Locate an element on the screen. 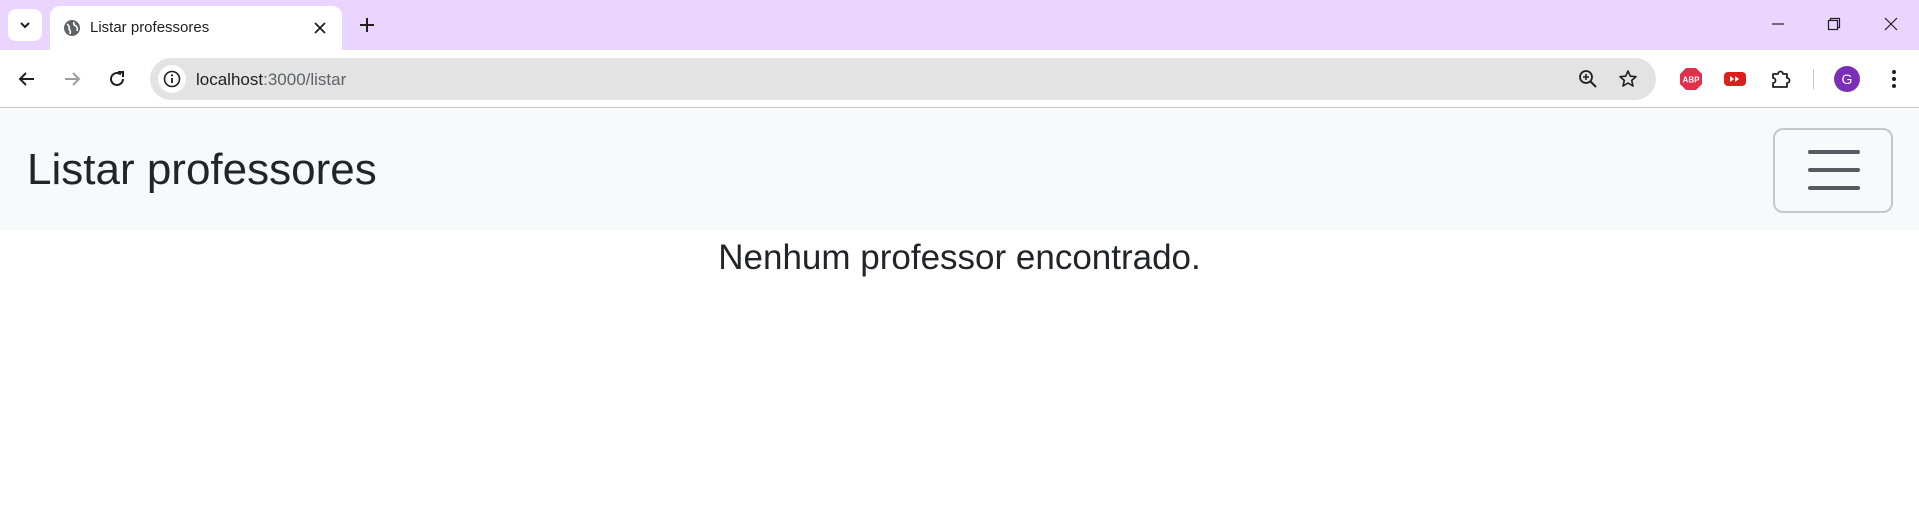 This screenshot has width=1919, height=531. url-text: localhost:3000/listar is located at coordinates (271, 80).